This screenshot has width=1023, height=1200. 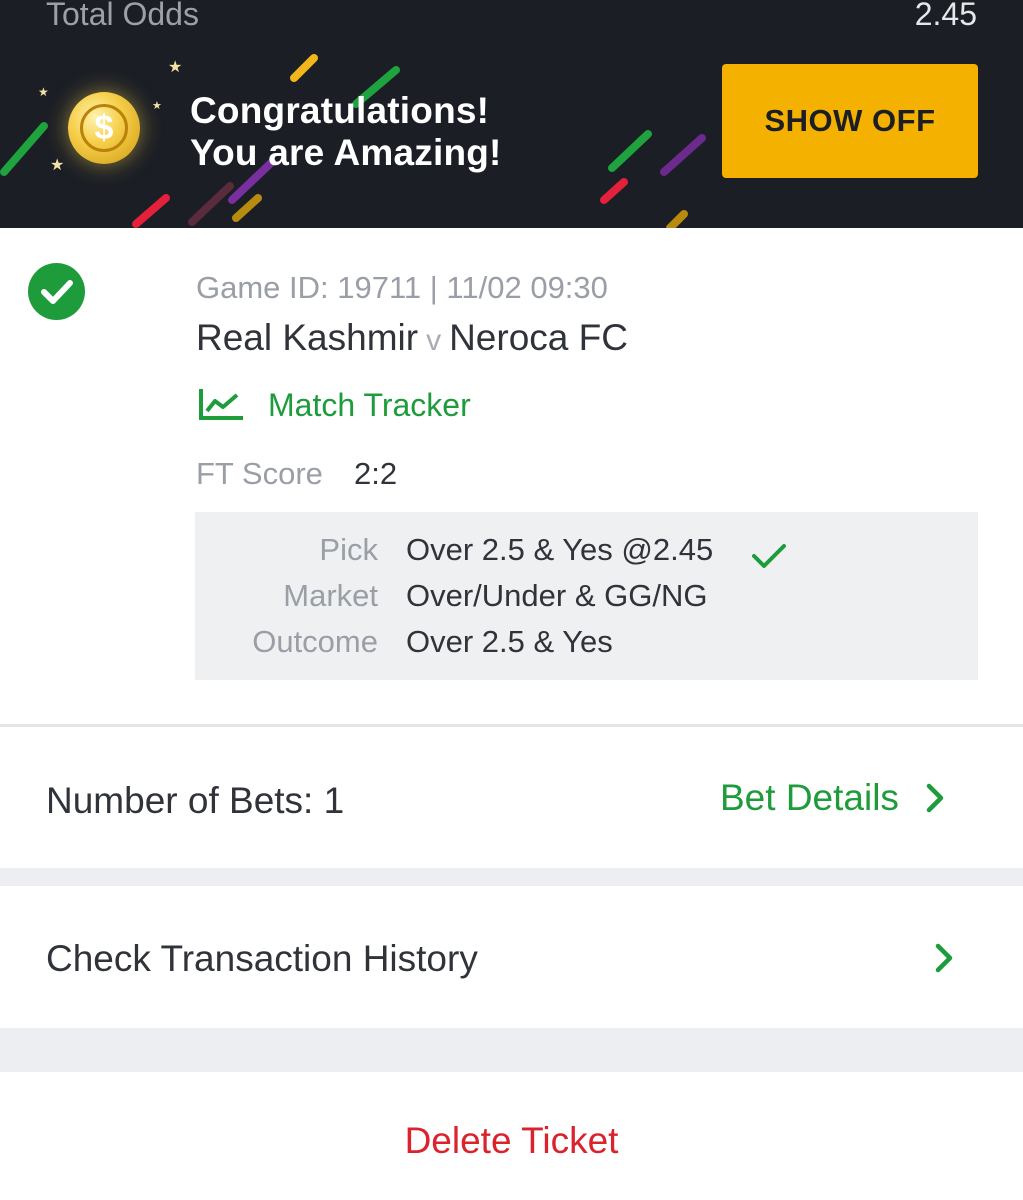 I want to click on market-value: Over/Under & GG/NG, so click(x=557, y=595).